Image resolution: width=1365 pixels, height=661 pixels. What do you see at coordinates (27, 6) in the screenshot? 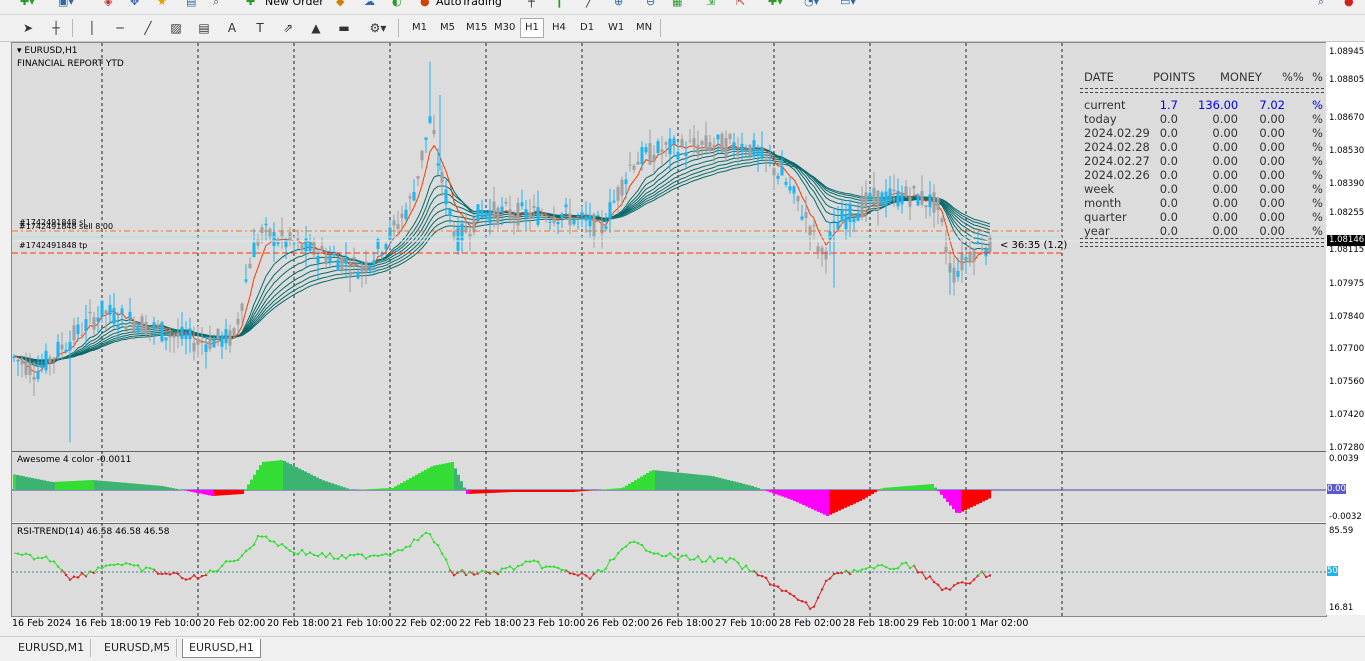
I see `new-chart-icon: ✚▾` at bounding box center [27, 6].